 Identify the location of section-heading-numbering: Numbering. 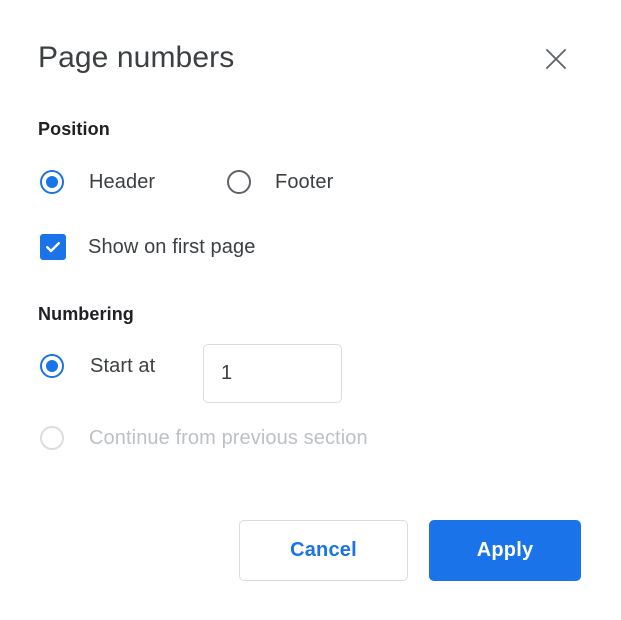
(86, 314).